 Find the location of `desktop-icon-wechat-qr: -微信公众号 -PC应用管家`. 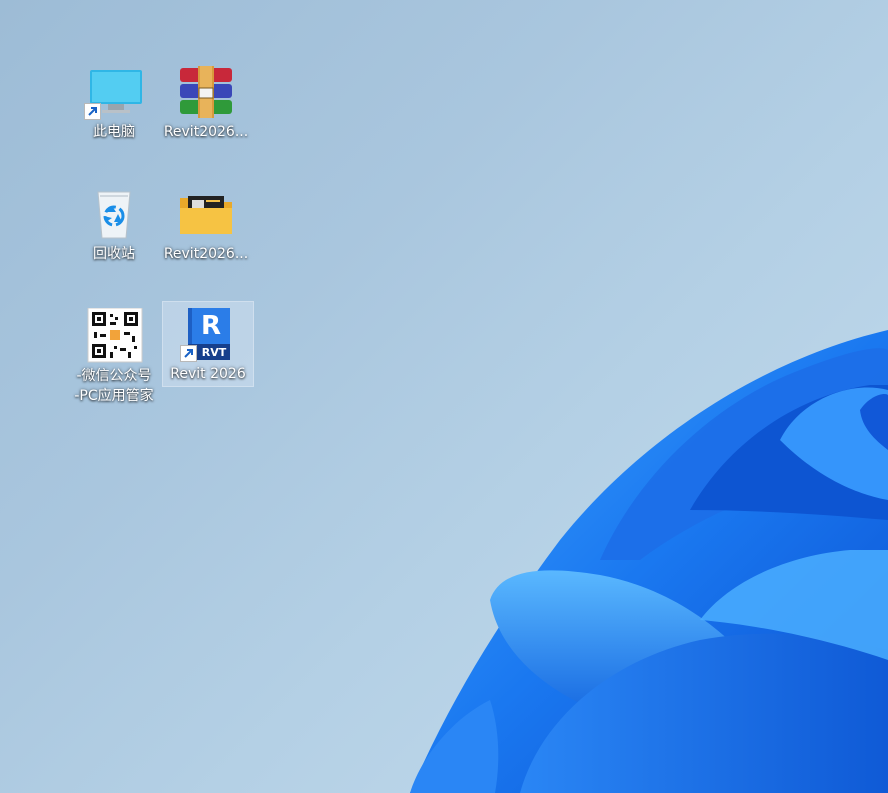

desktop-icon-wechat-qr: -微信公众号 -PC应用管家 is located at coordinates (114, 355).